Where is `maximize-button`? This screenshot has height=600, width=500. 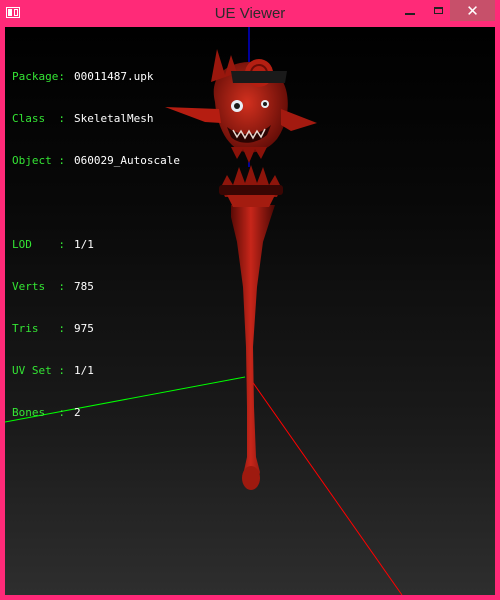 maximize-button is located at coordinates (438, 10).